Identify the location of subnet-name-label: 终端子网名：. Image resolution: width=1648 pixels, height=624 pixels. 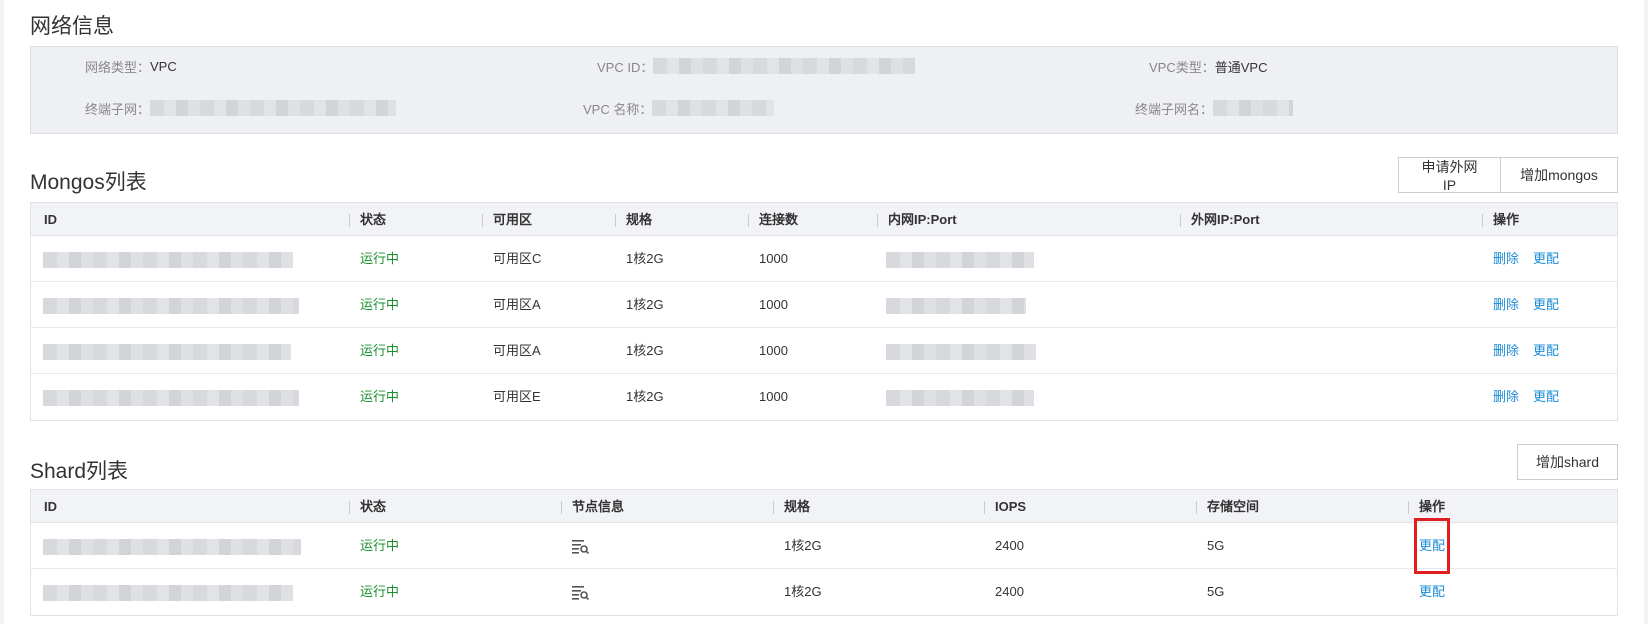
(1174, 109).